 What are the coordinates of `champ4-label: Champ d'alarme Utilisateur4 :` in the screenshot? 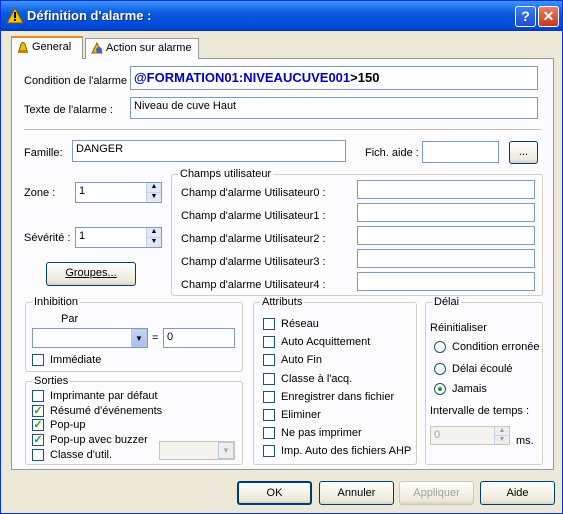 It's located at (253, 285).